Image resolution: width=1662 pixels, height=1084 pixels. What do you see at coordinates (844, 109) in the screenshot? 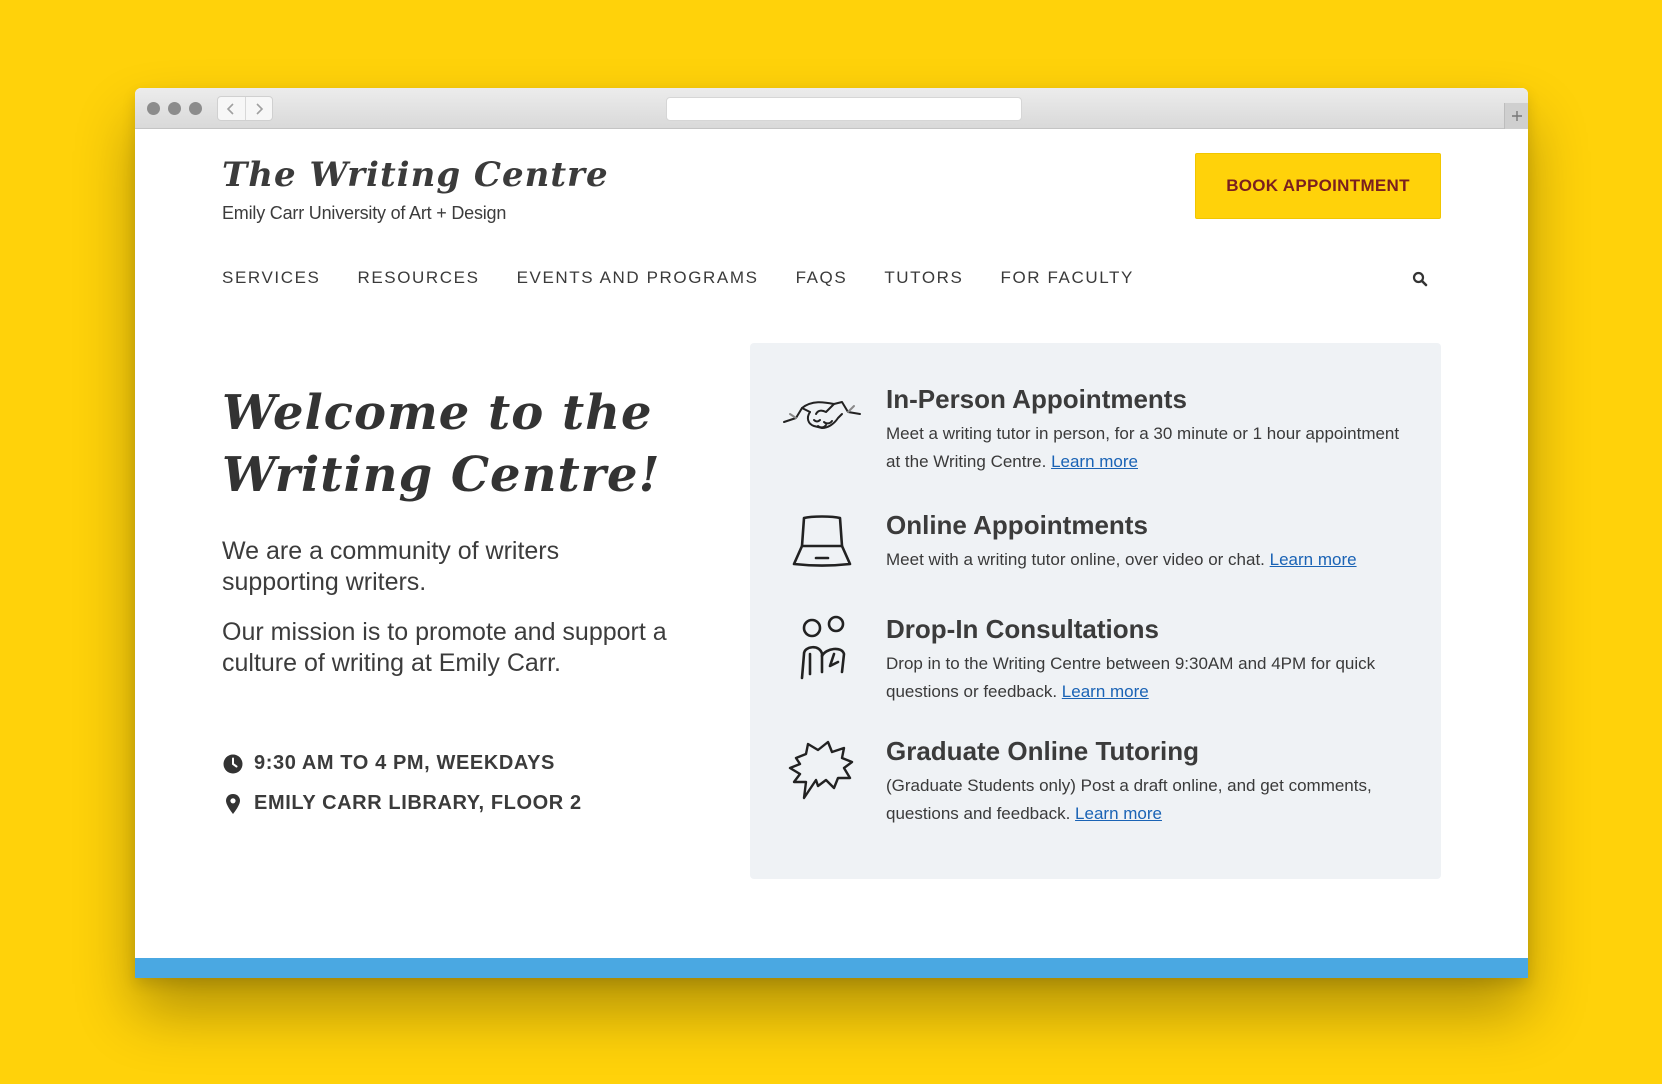
I see `address-bar` at bounding box center [844, 109].